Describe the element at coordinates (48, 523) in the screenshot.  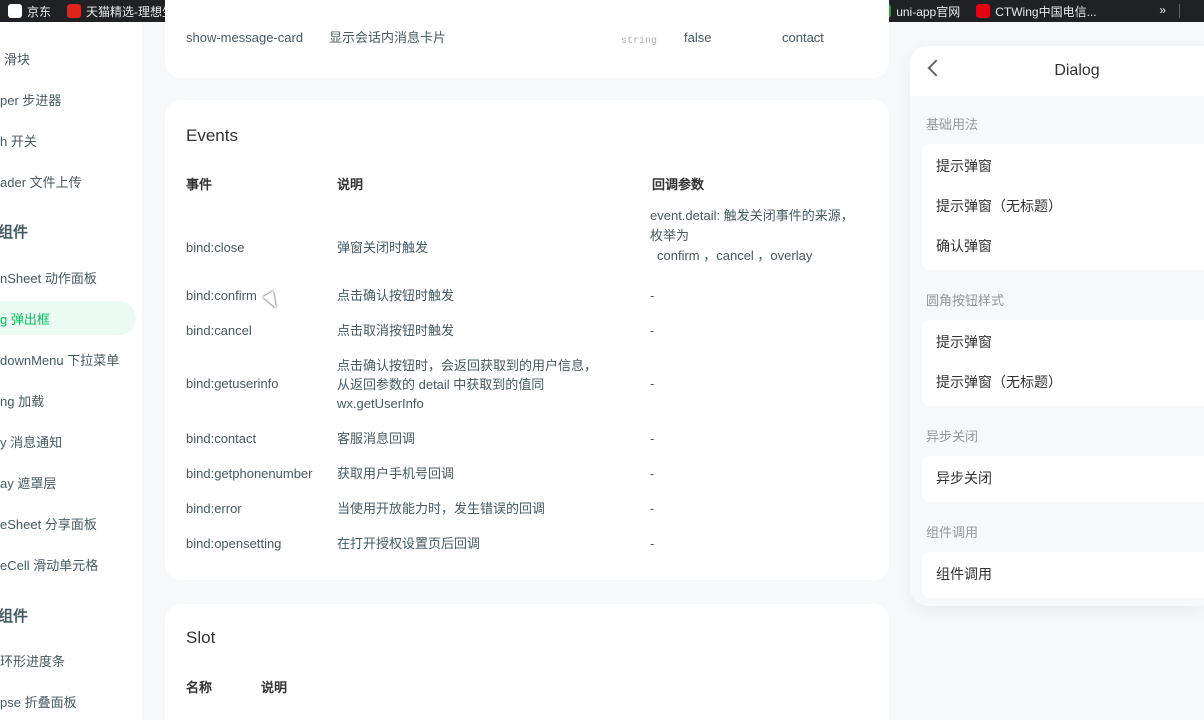
I see `sidebar-item: eSheet 分享面板` at that location.